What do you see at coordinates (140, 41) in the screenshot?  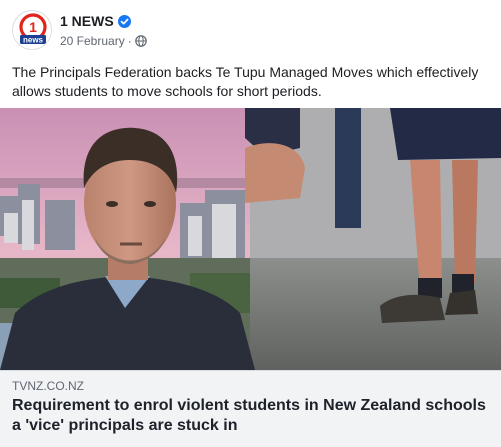 I see `globe-icon` at bounding box center [140, 41].